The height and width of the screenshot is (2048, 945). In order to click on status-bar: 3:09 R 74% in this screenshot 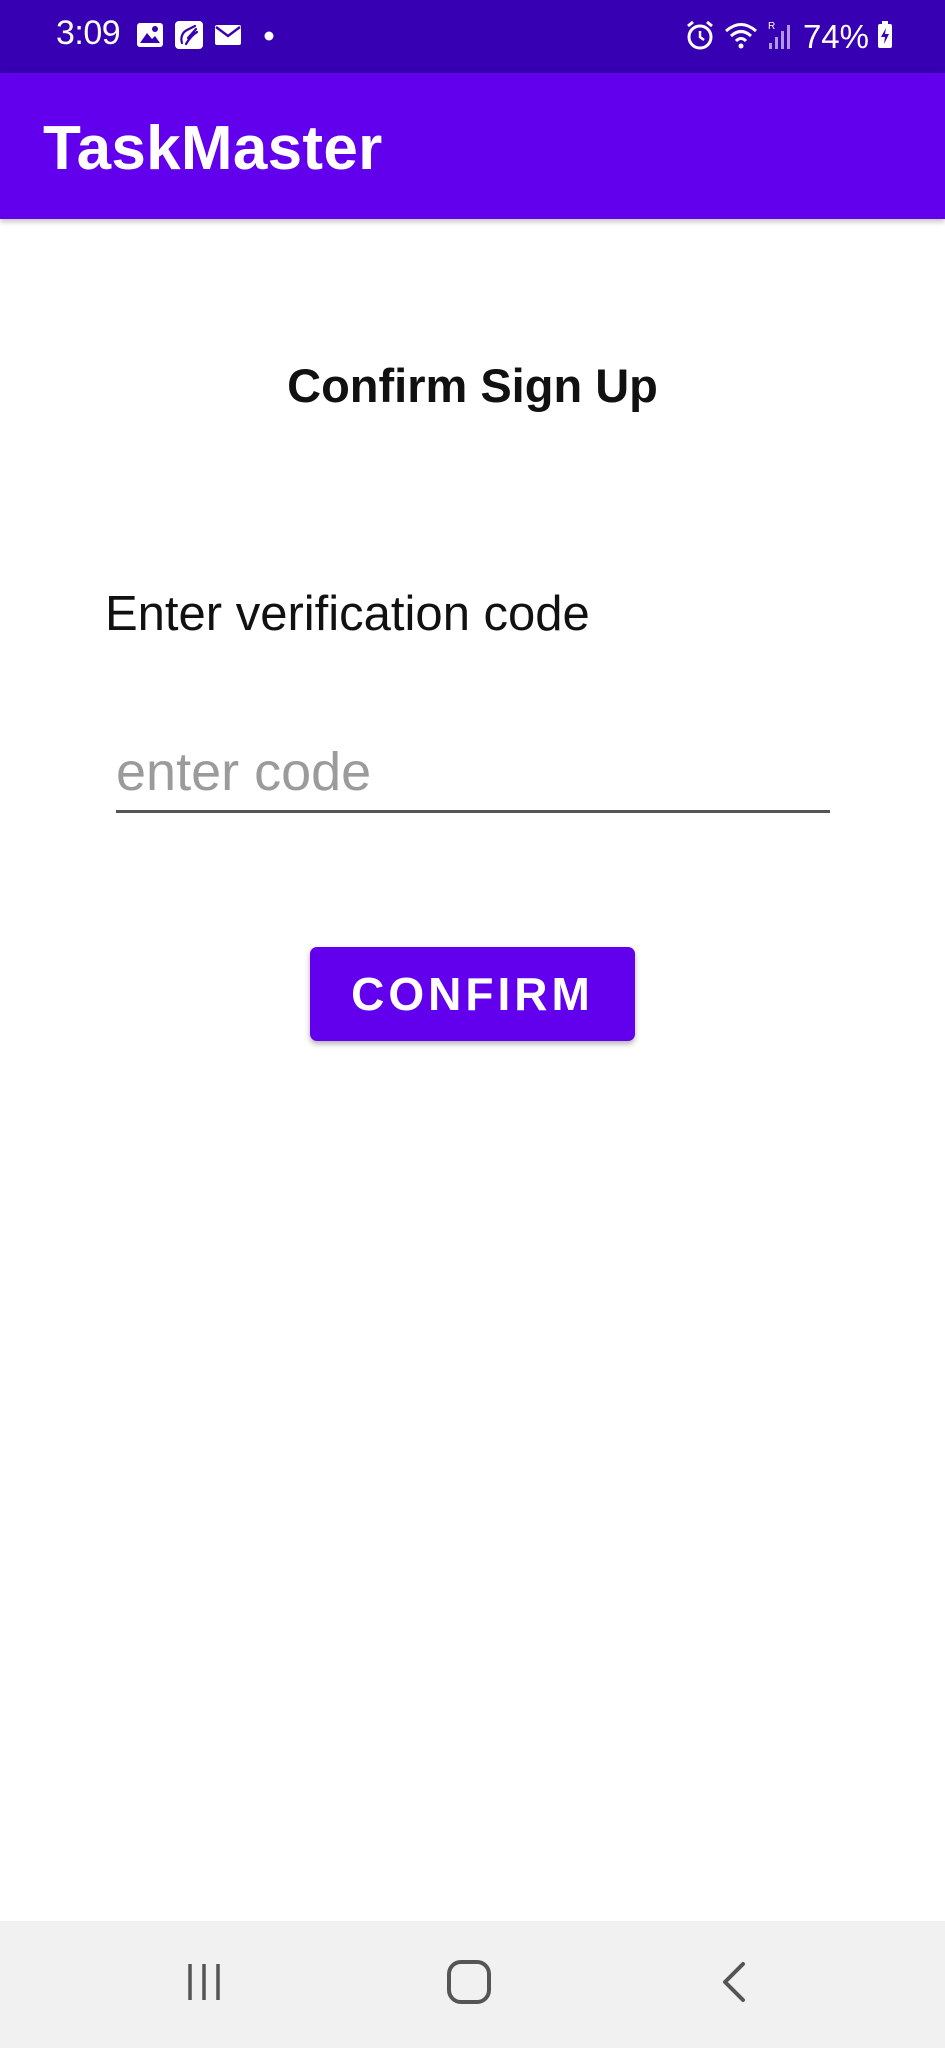, I will do `click(472, 36)`.